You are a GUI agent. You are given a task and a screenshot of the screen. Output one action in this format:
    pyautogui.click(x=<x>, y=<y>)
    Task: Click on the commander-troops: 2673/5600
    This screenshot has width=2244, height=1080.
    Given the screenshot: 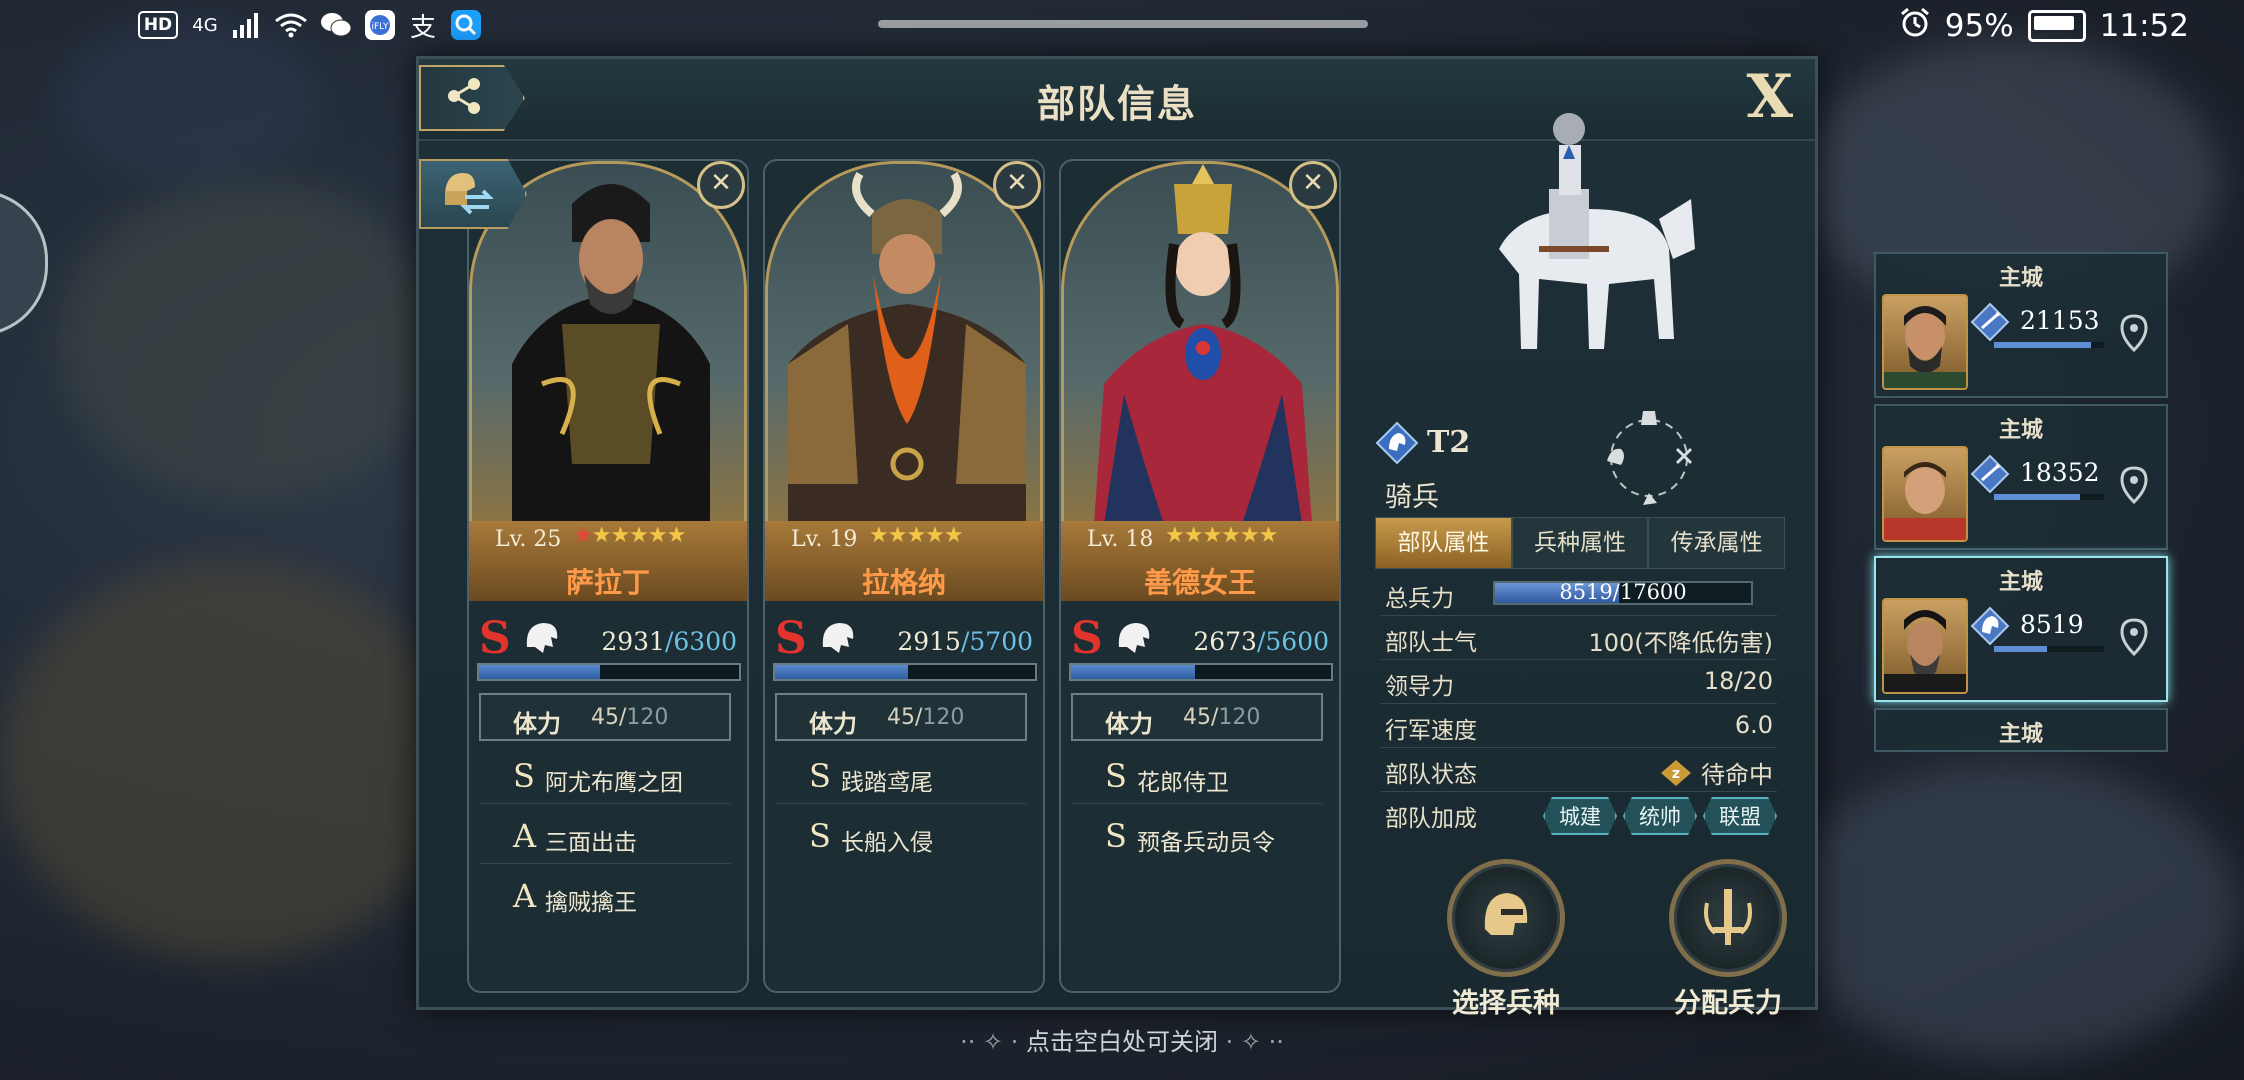 What is the action you would take?
    pyautogui.click(x=1261, y=641)
    